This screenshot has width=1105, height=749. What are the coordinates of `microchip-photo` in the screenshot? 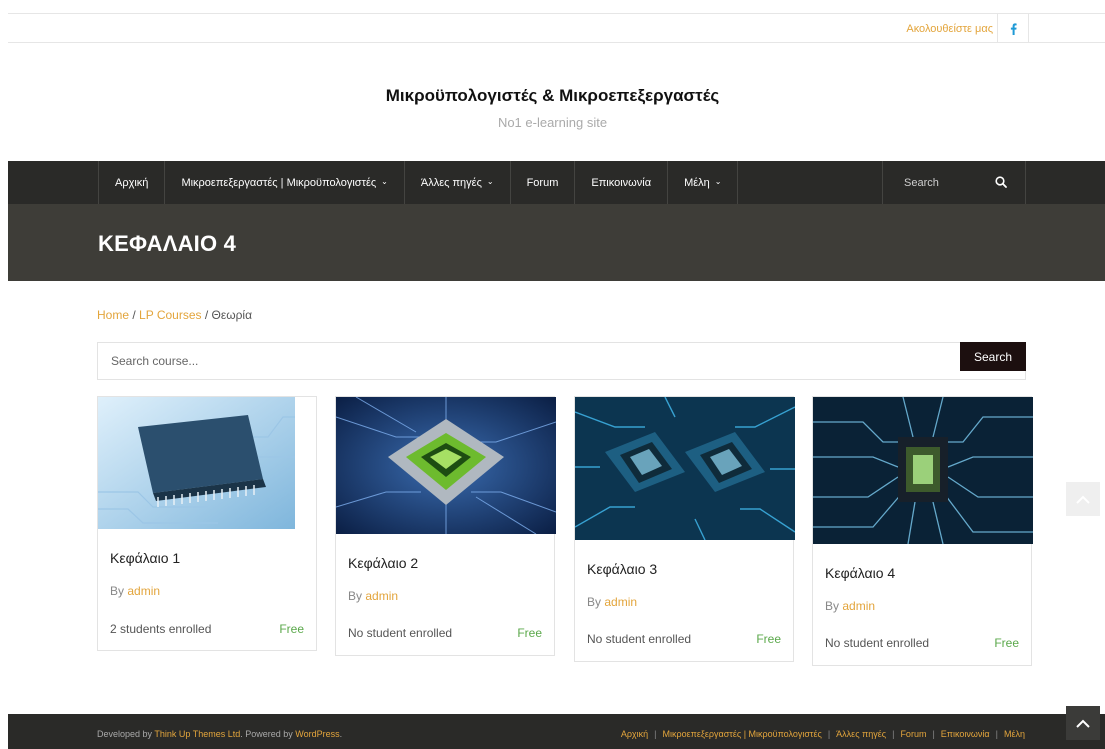 It's located at (196, 463).